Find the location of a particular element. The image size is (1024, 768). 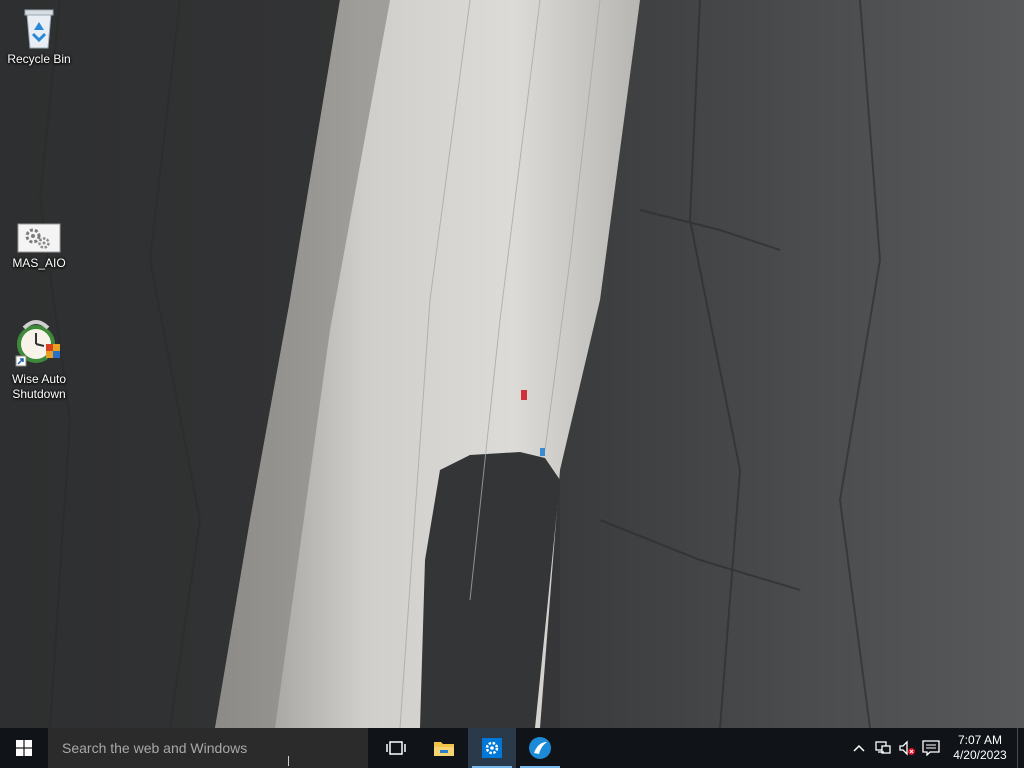

show-desktop-button is located at coordinates (1020, 748).